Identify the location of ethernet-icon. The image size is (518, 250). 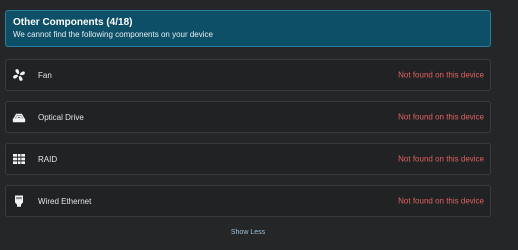
(19, 201).